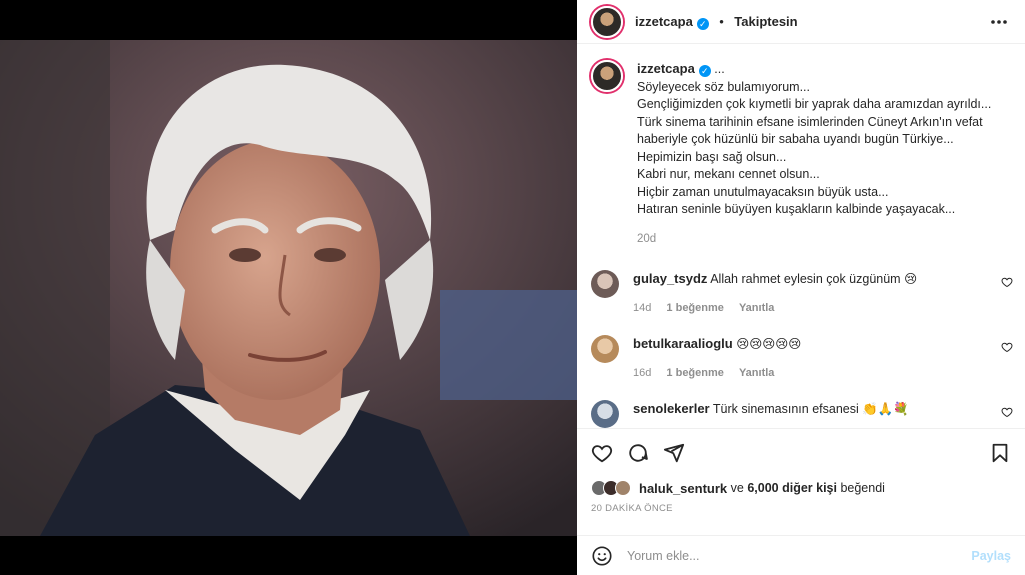 This screenshot has height=575, width=1025. What do you see at coordinates (638, 453) in the screenshot?
I see `comment-bubble-icon` at bounding box center [638, 453].